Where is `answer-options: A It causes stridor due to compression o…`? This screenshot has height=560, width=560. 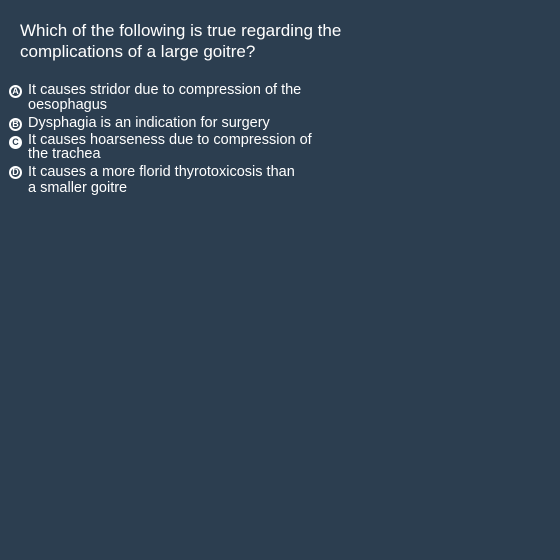
answer-options: A It causes stridor due to compression o… is located at coordinates (179, 141).